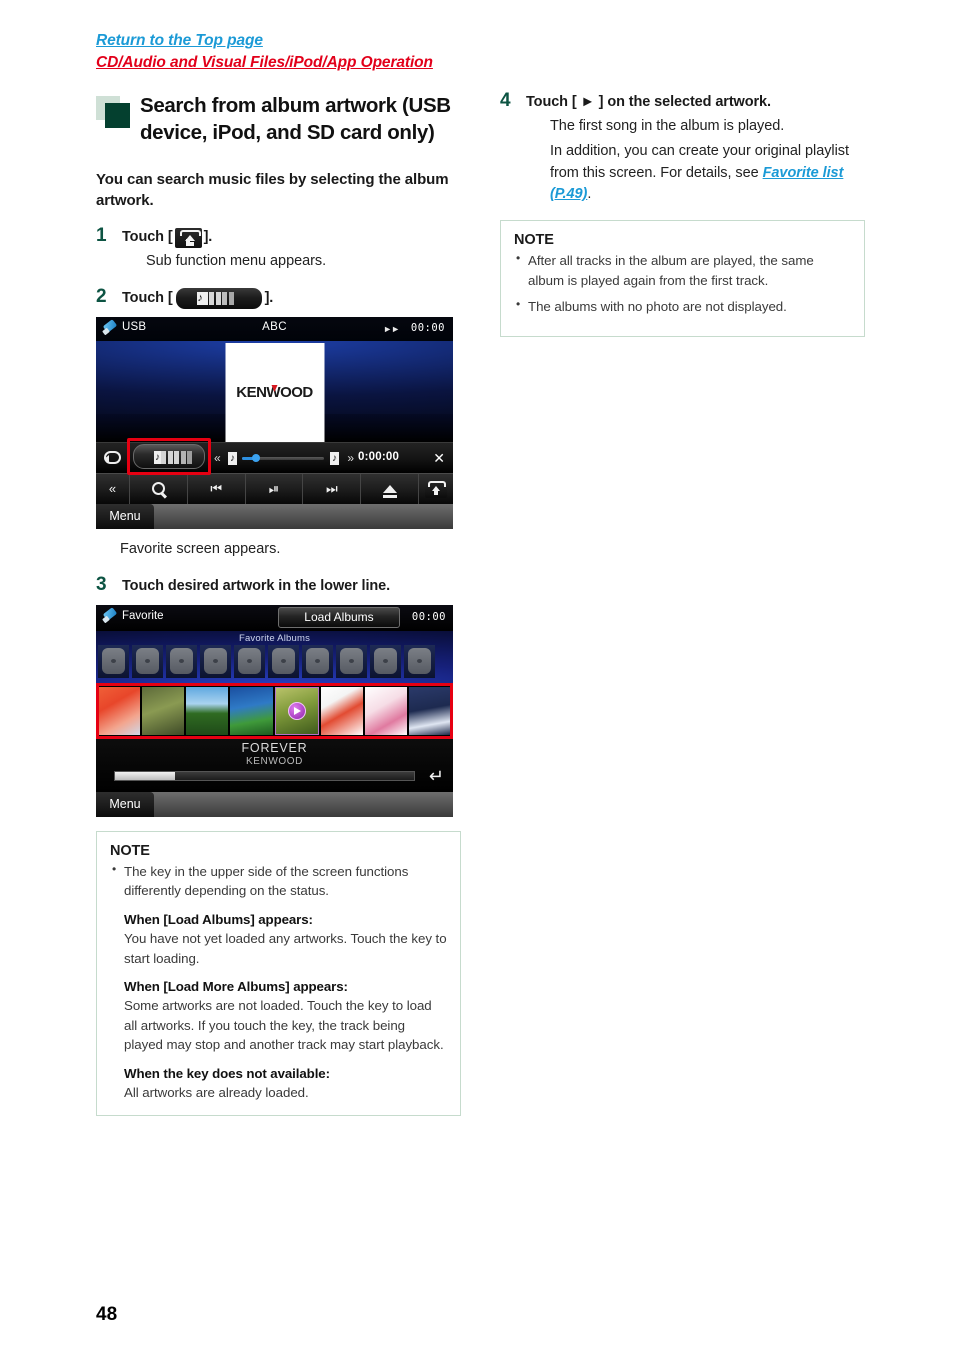 The image size is (954, 1354). What do you see at coordinates (101, 236) in the screenshot?
I see `step-1-number: 1` at bounding box center [101, 236].